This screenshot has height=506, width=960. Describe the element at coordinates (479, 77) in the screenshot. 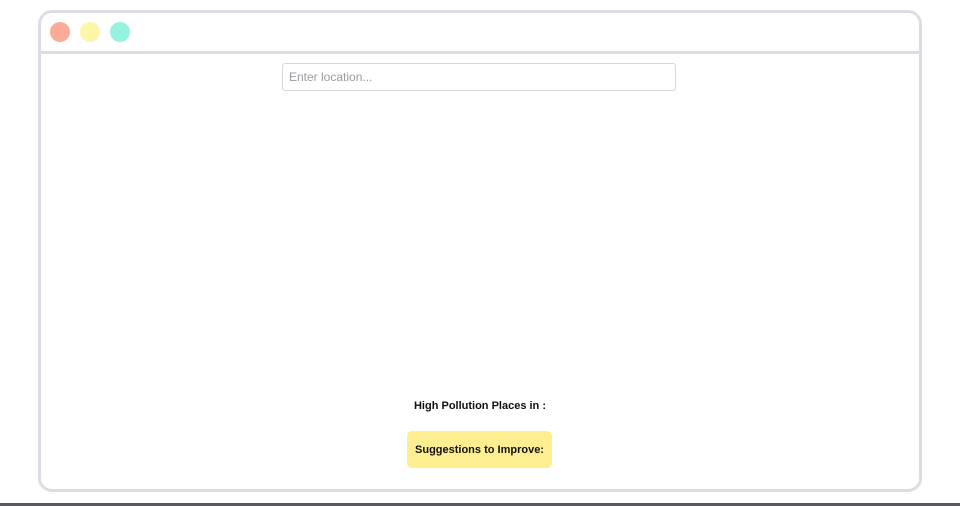

I see `location-search-input` at that location.